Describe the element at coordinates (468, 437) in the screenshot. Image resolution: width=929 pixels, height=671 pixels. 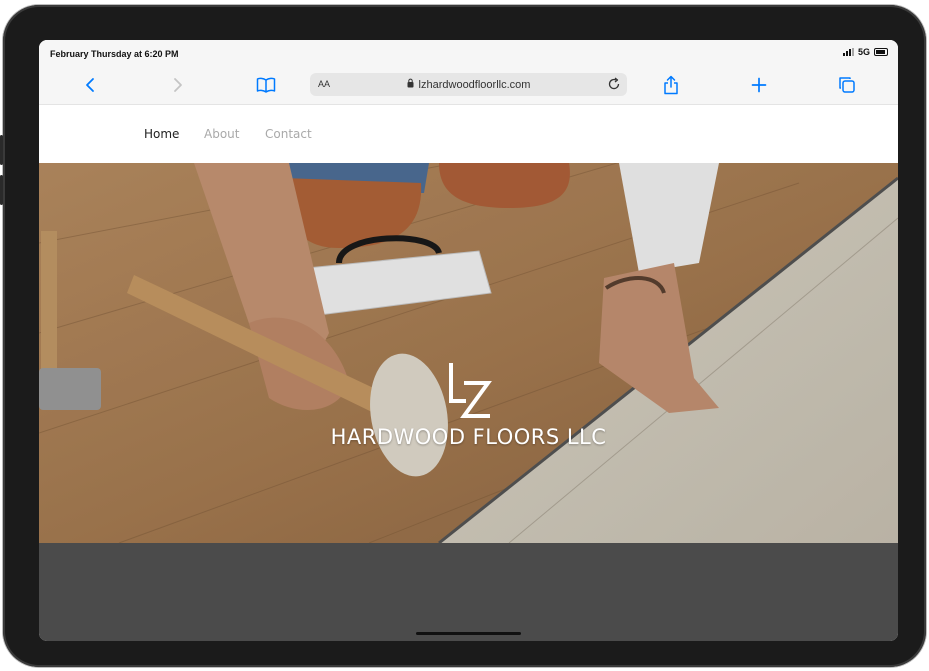
I see `hero-title: HARDWOOD FLOORS LLC` at that location.